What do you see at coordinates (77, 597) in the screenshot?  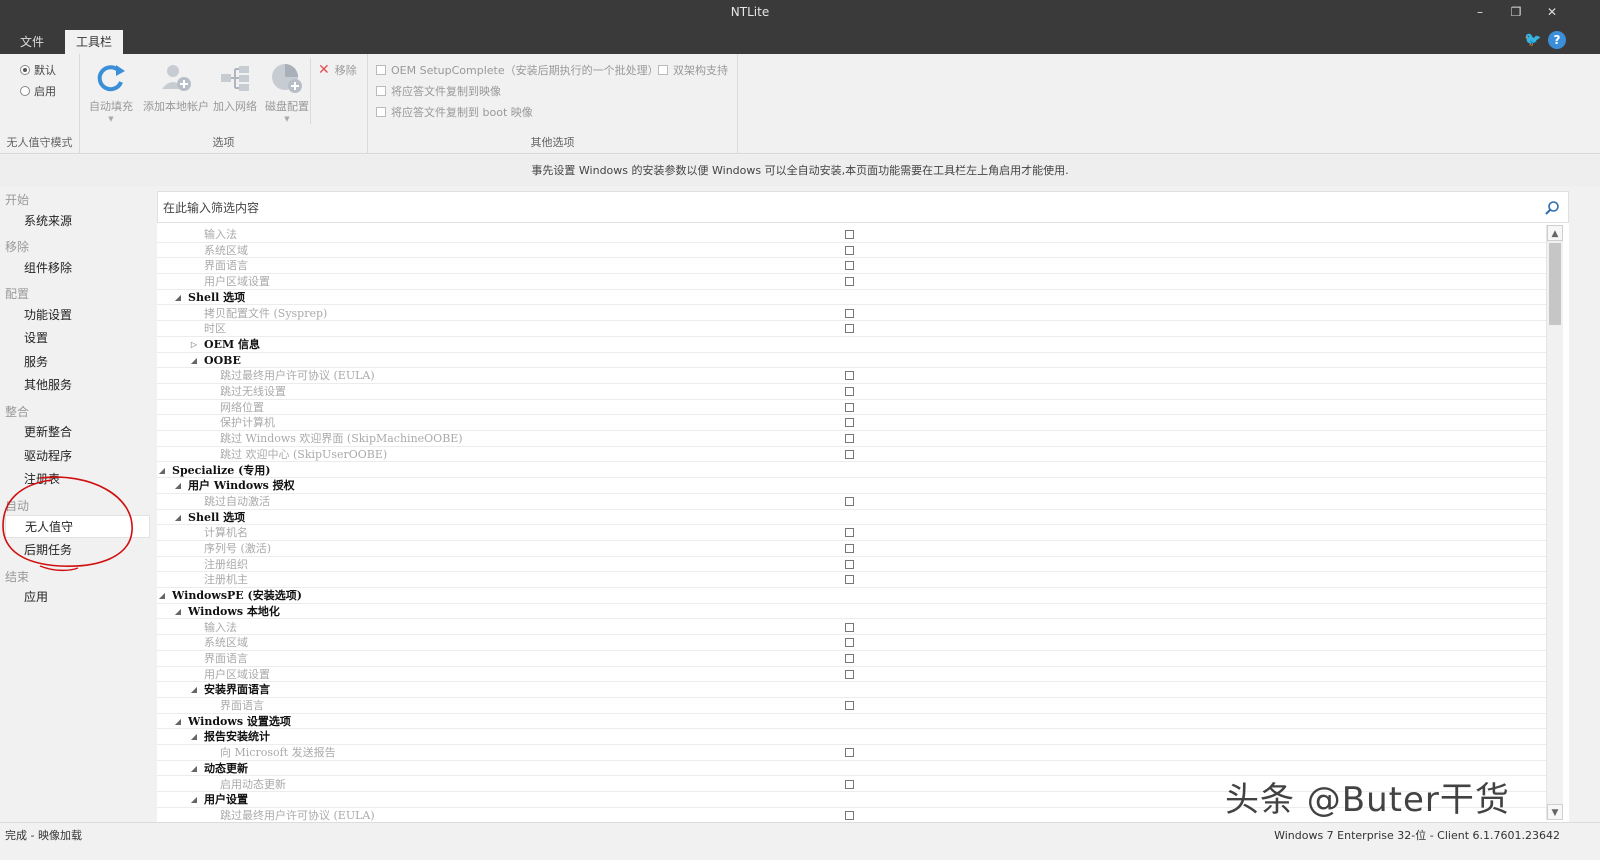 I see `sidebar-item-apply: 应用` at bounding box center [77, 597].